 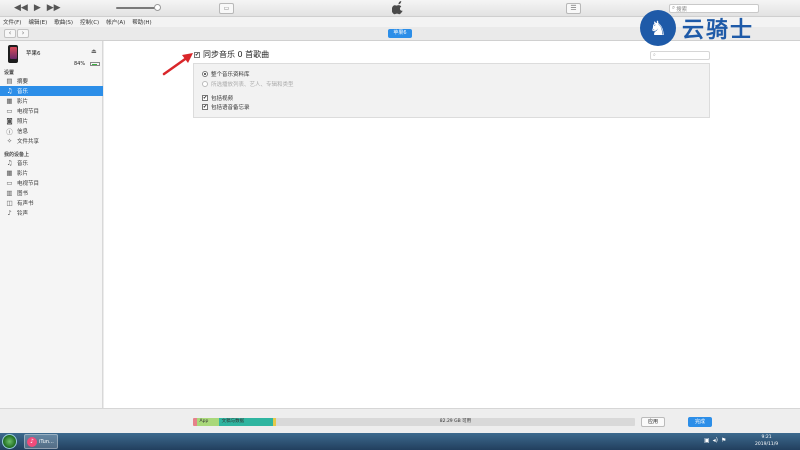 I want to click on apply-button: 应用, so click(x=653, y=422).